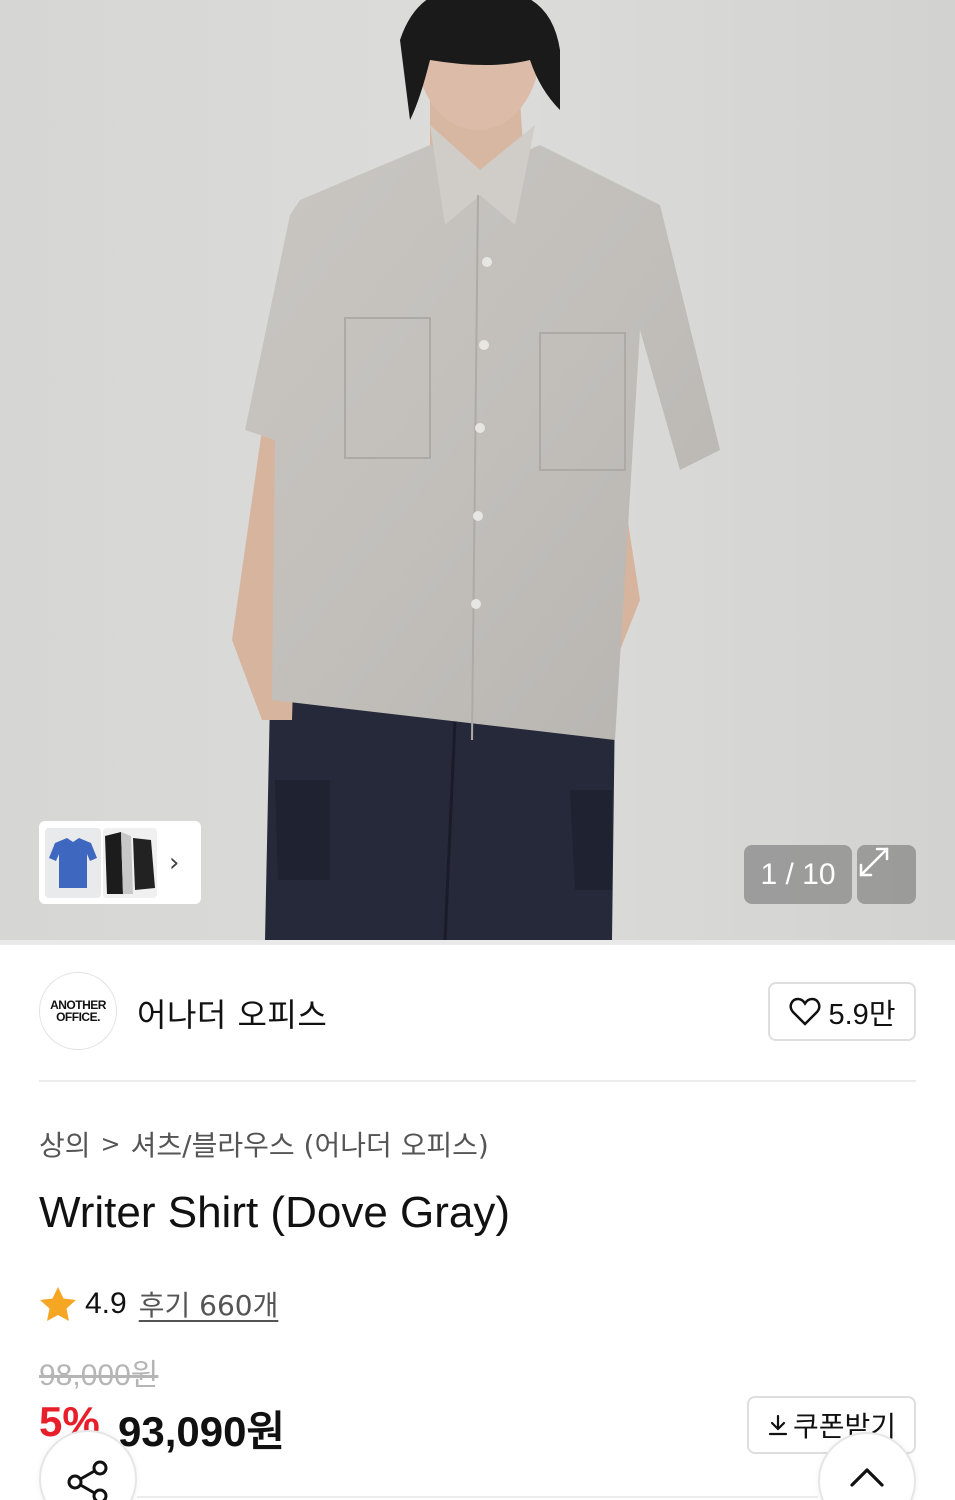 The width and height of the screenshot is (955, 1500). I want to click on thumbnail-strip: ›, so click(120, 862).